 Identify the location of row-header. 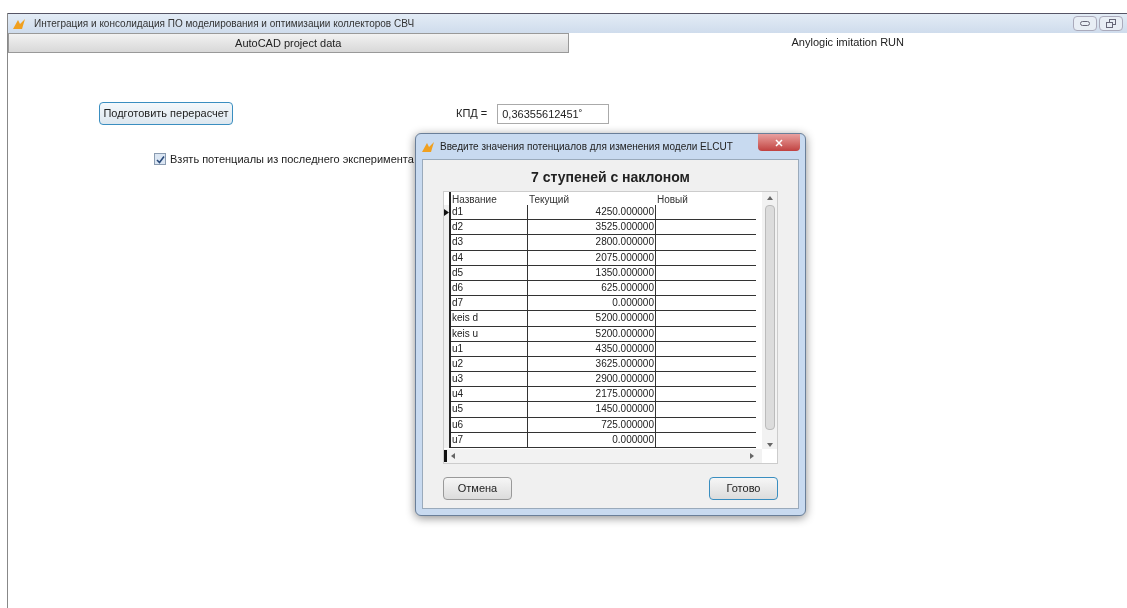
(447, 440).